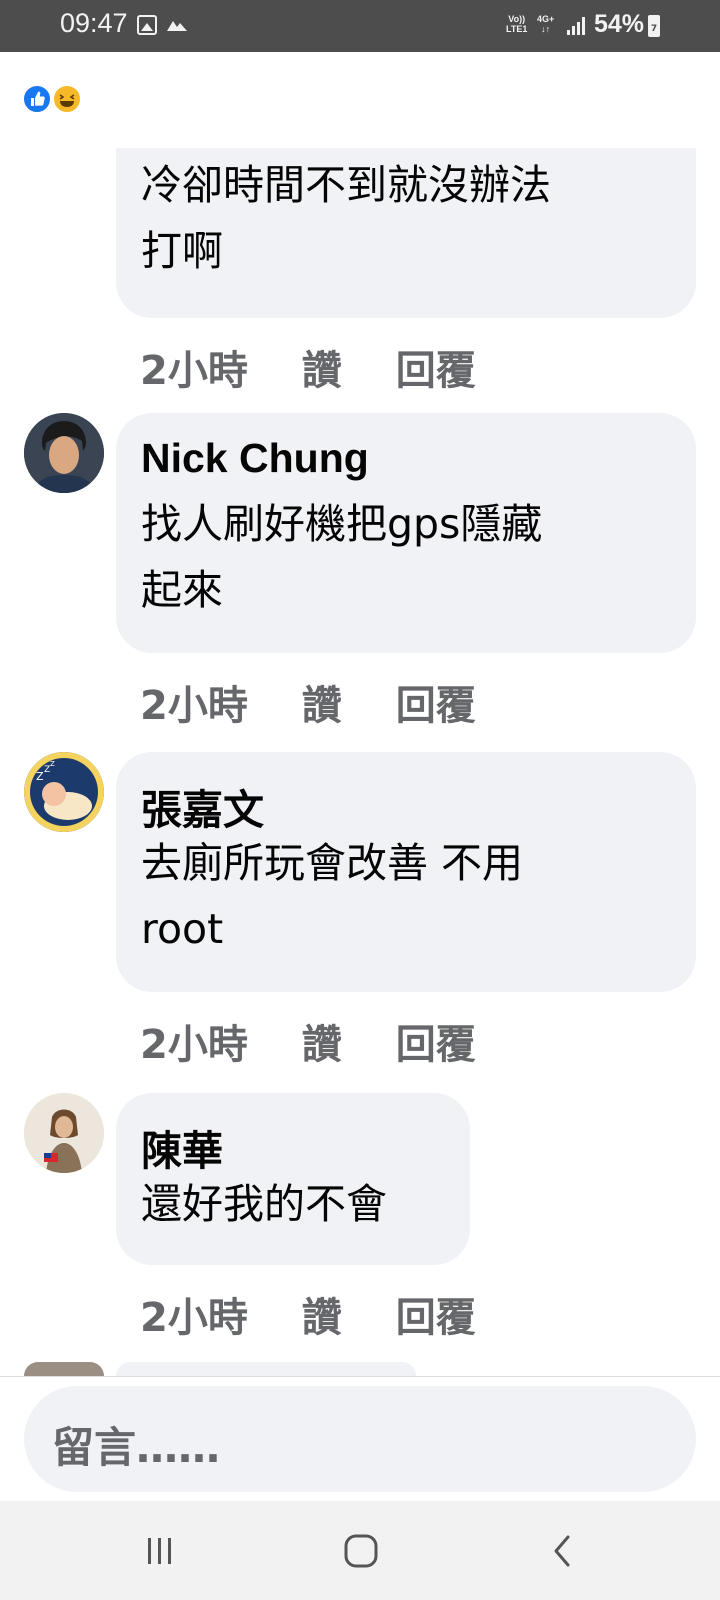 The height and width of the screenshot is (1600, 720). I want to click on haha-reaction-icon, so click(67, 99).